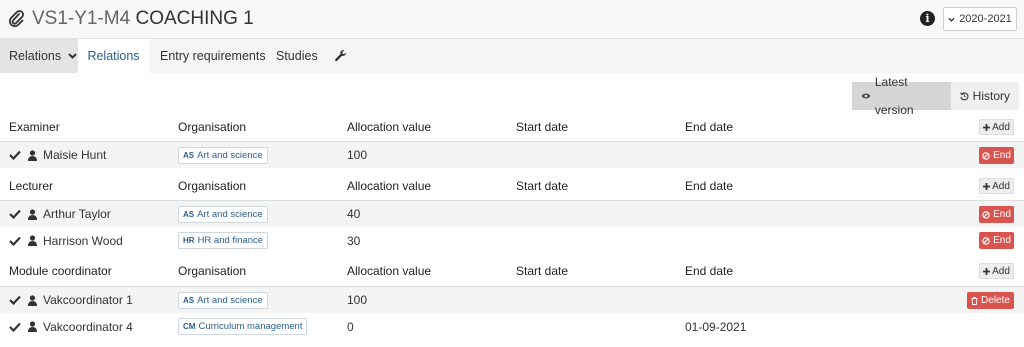  What do you see at coordinates (964, 96) in the screenshot?
I see `history-icon` at bounding box center [964, 96].